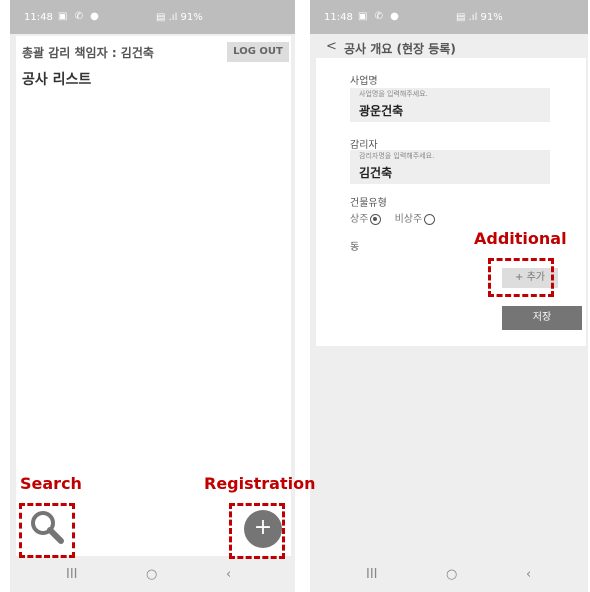 The width and height of the screenshot is (590, 592). What do you see at coordinates (376, 219) in the screenshot?
I see `radio-resident` at bounding box center [376, 219].